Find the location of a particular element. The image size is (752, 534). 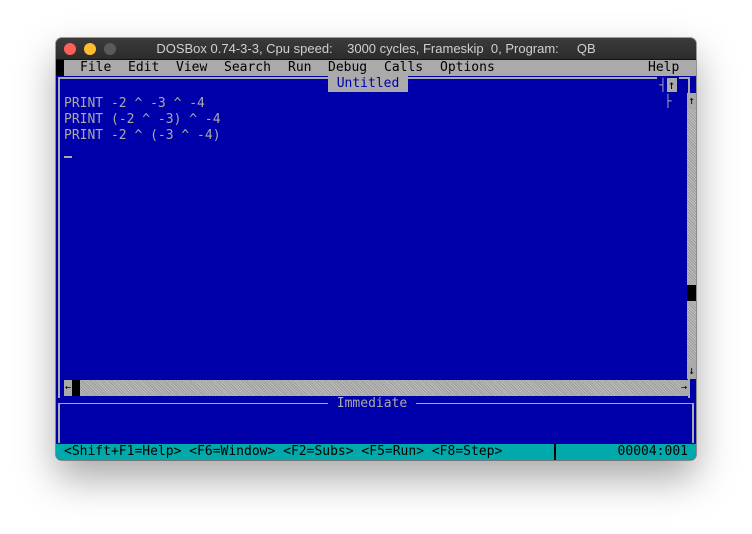

code-line: PRINT (-2 ^ -3) ^ -4 is located at coordinates (374, 120).